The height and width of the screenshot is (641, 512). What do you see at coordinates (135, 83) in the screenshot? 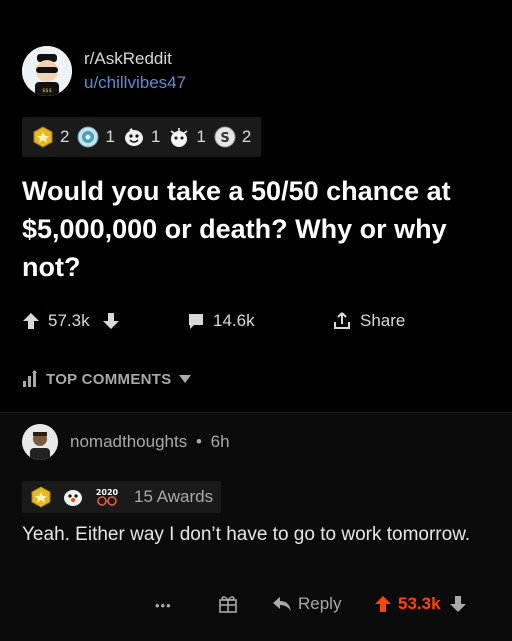
I see `post-author: u/chillvibes47` at bounding box center [135, 83].